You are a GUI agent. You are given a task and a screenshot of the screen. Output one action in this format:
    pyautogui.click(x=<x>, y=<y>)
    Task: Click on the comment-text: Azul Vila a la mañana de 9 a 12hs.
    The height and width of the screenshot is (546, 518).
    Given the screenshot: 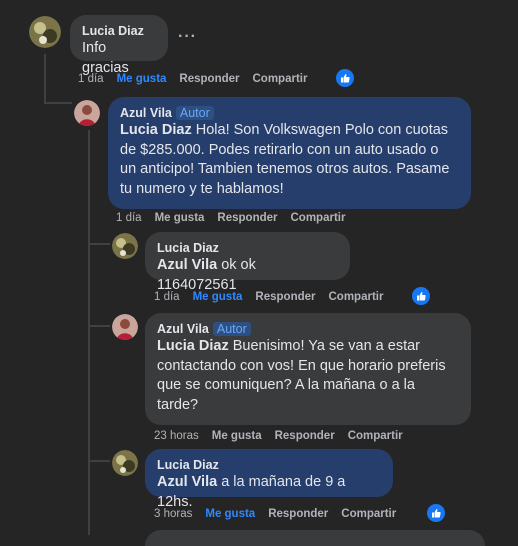 What is the action you would take?
    pyautogui.click(x=251, y=492)
    